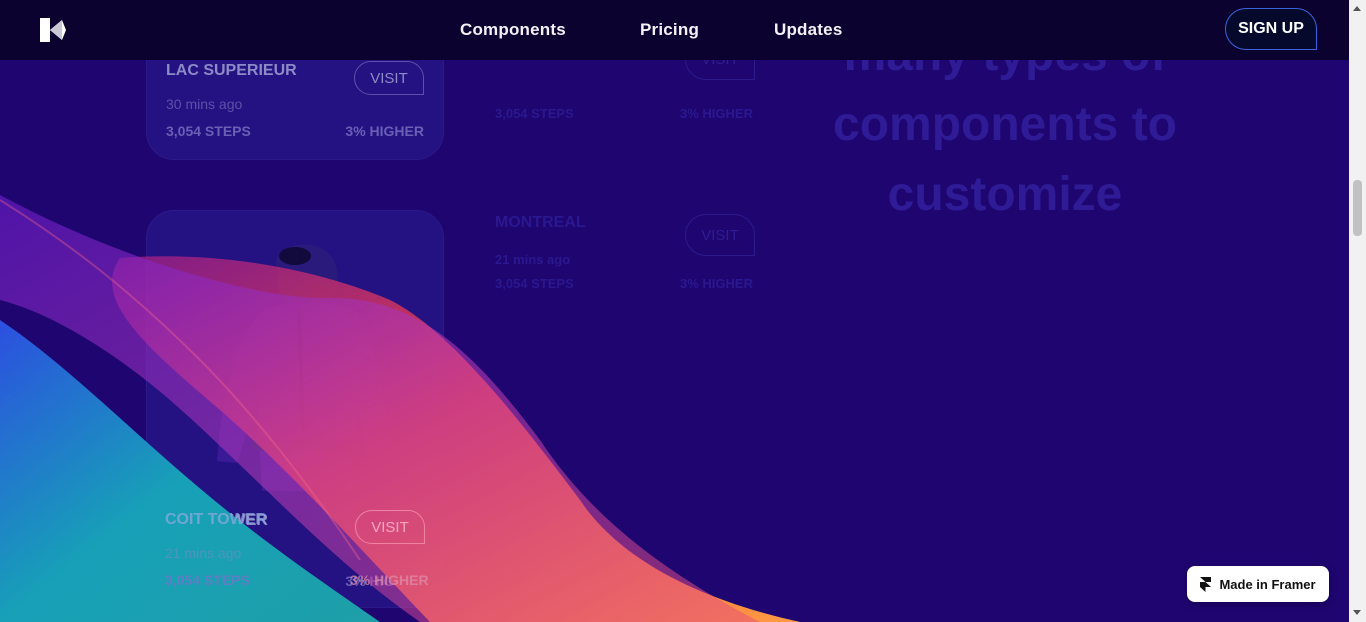 The height and width of the screenshot is (622, 1366). I want to click on sign-up-button: SIGN UP, so click(1271, 29).